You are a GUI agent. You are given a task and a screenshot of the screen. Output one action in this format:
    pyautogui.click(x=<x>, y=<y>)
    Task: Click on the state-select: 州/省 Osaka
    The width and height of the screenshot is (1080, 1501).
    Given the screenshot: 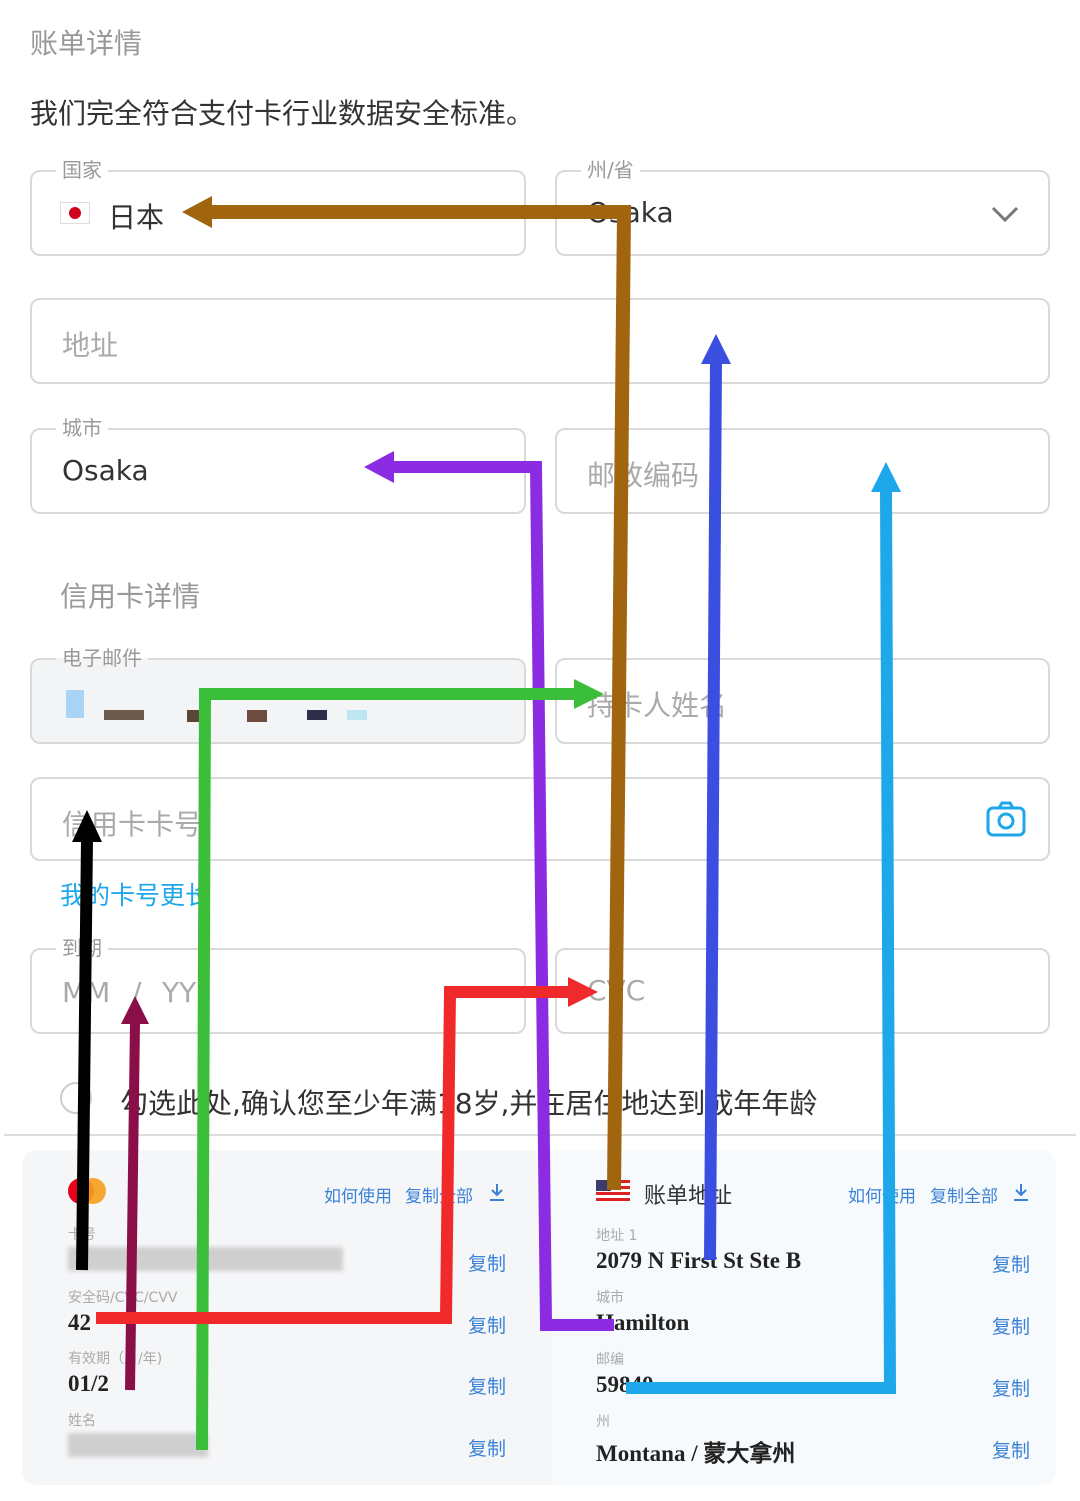 What is the action you would take?
    pyautogui.click(x=802, y=207)
    